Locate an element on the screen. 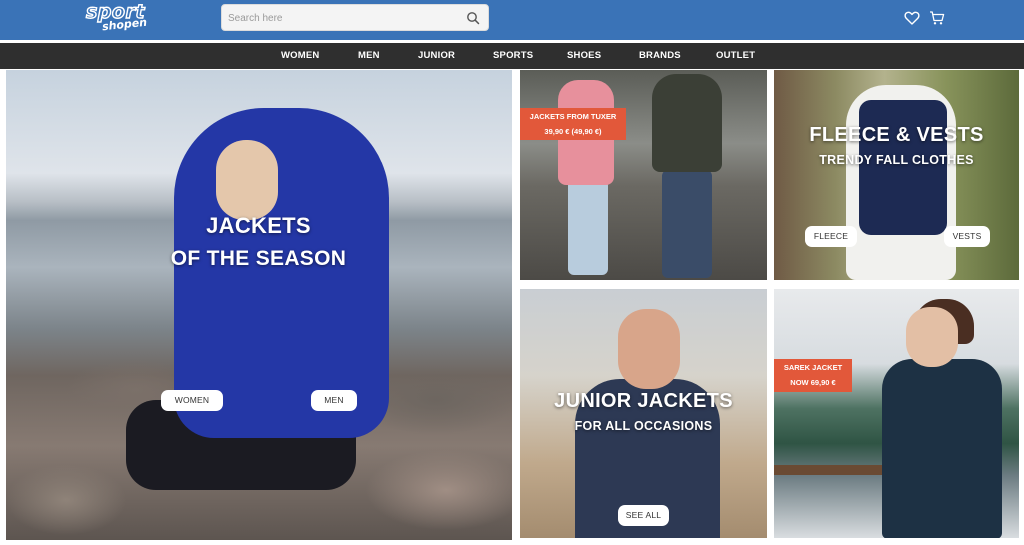 This screenshot has width=1024, height=545. tuxer-price-badge: JACKETS FROM TUXER 39,90 € (49,90 €) is located at coordinates (573, 124).